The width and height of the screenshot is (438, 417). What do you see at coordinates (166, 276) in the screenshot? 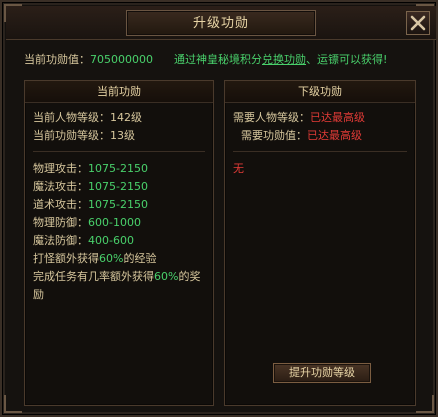
I see `task-bonus-value: 60%` at bounding box center [166, 276].